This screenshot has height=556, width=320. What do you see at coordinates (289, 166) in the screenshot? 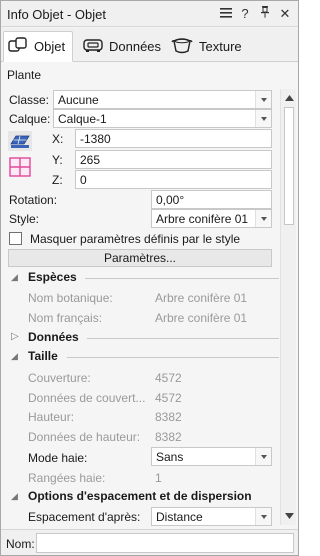
I see `scrollbar-thumb` at bounding box center [289, 166].